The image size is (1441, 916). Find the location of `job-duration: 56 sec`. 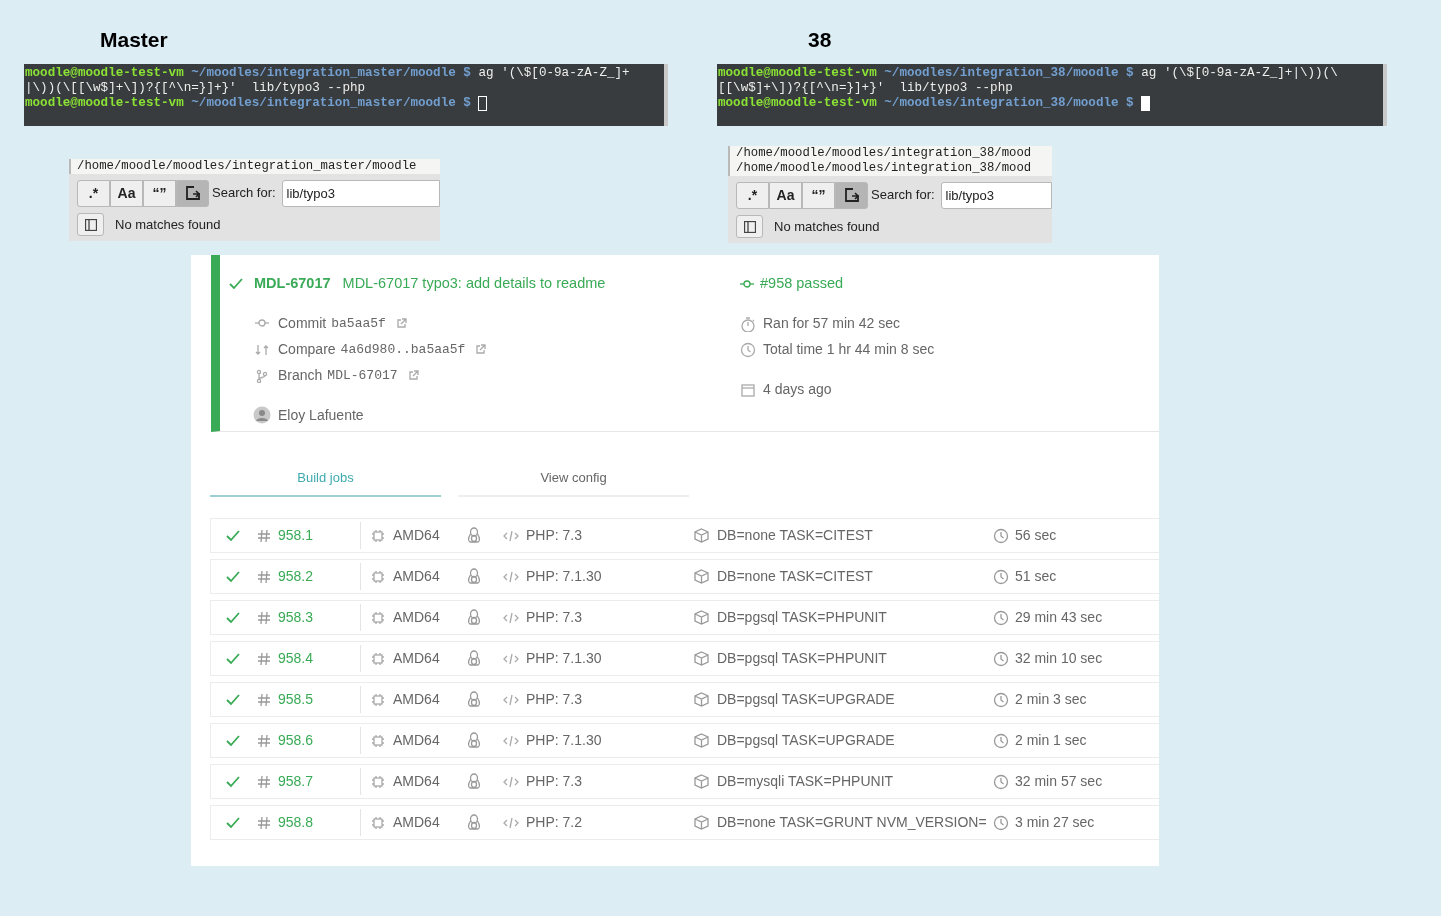

job-duration: 56 sec is located at coordinates (1036, 535).